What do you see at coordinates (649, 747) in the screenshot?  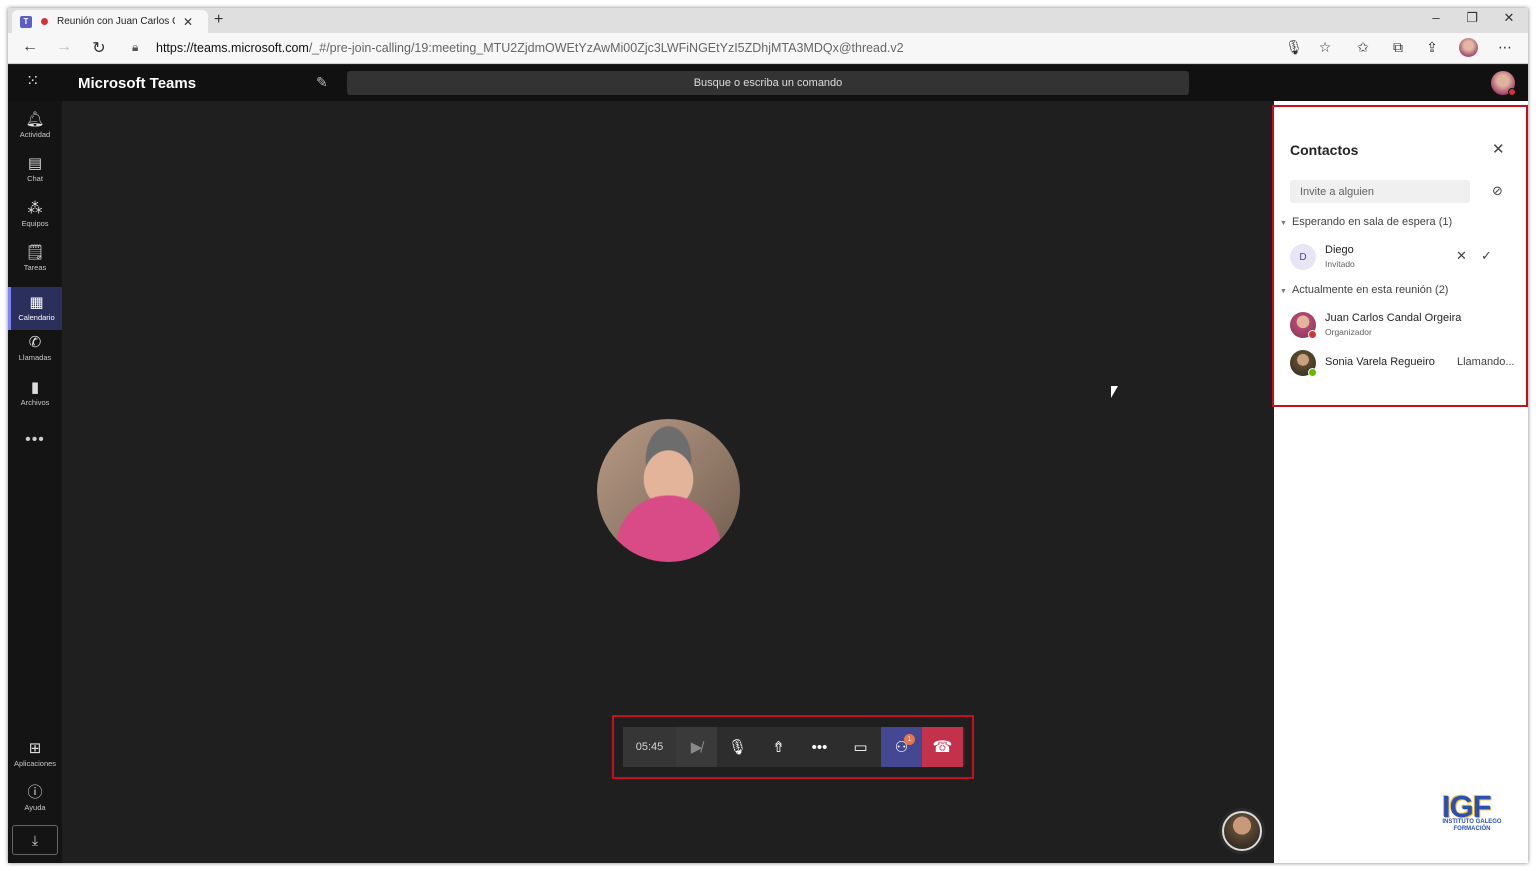 I see `call-timer: 05:45` at bounding box center [649, 747].